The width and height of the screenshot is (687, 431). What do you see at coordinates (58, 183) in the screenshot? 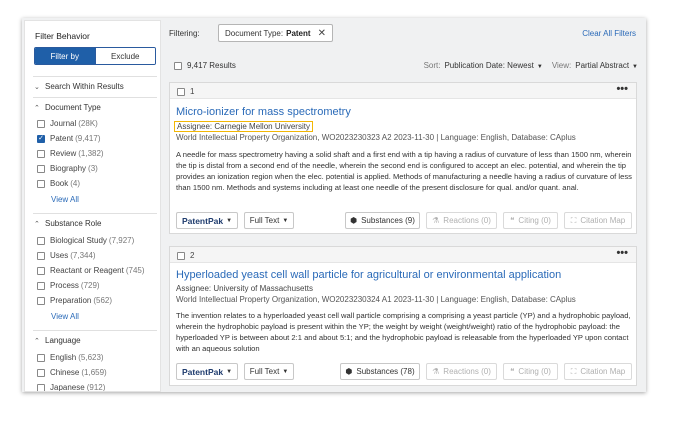
I see `filter-option-book: Book (4)` at bounding box center [58, 183].